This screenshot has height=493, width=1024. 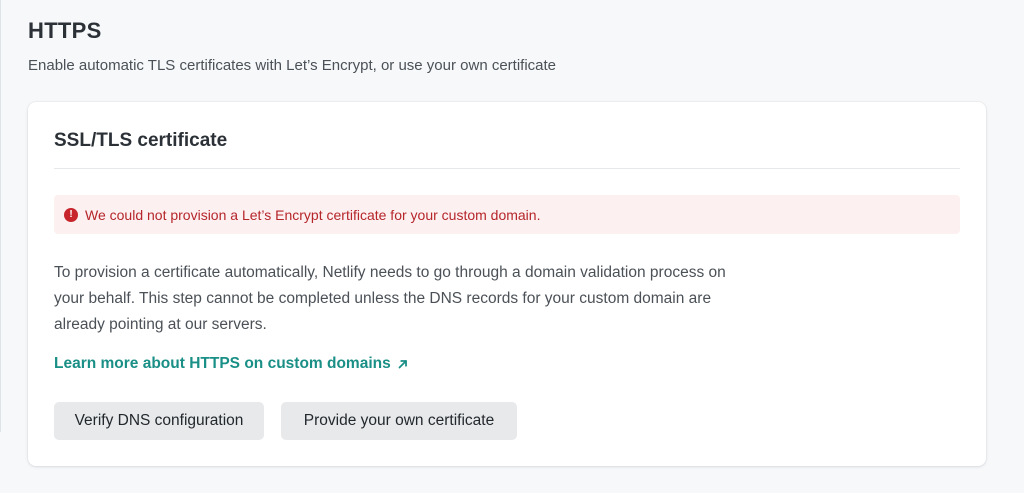 What do you see at coordinates (507, 168) in the screenshot?
I see `card-divider` at bounding box center [507, 168].